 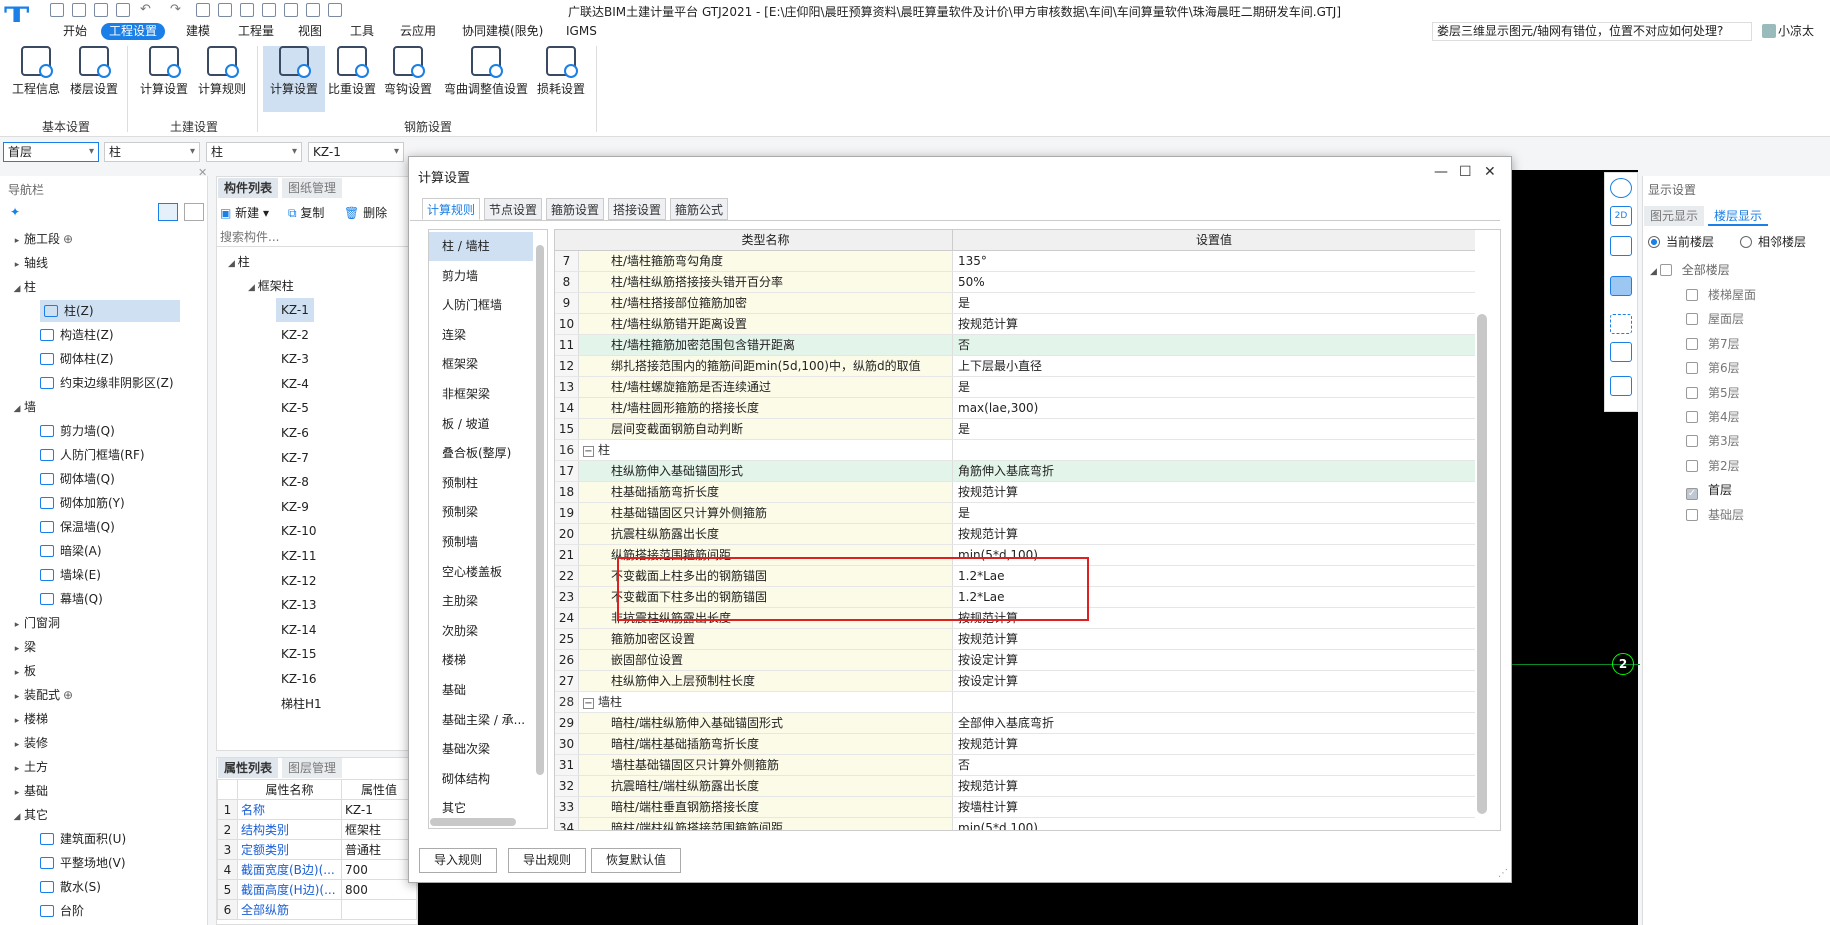 I want to click on floor-checkbox: 第7层, so click(x=1713, y=344).